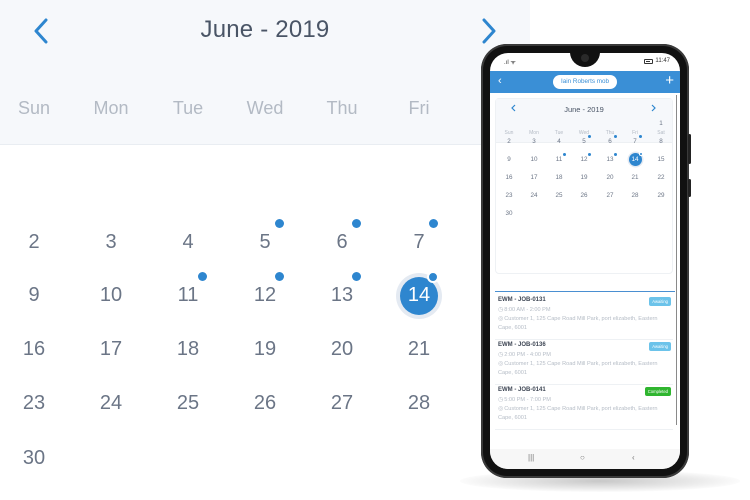 The height and width of the screenshot is (500, 750). What do you see at coordinates (662, 61) in the screenshot?
I see `status-time: 11:47` at bounding box center [662, 61].